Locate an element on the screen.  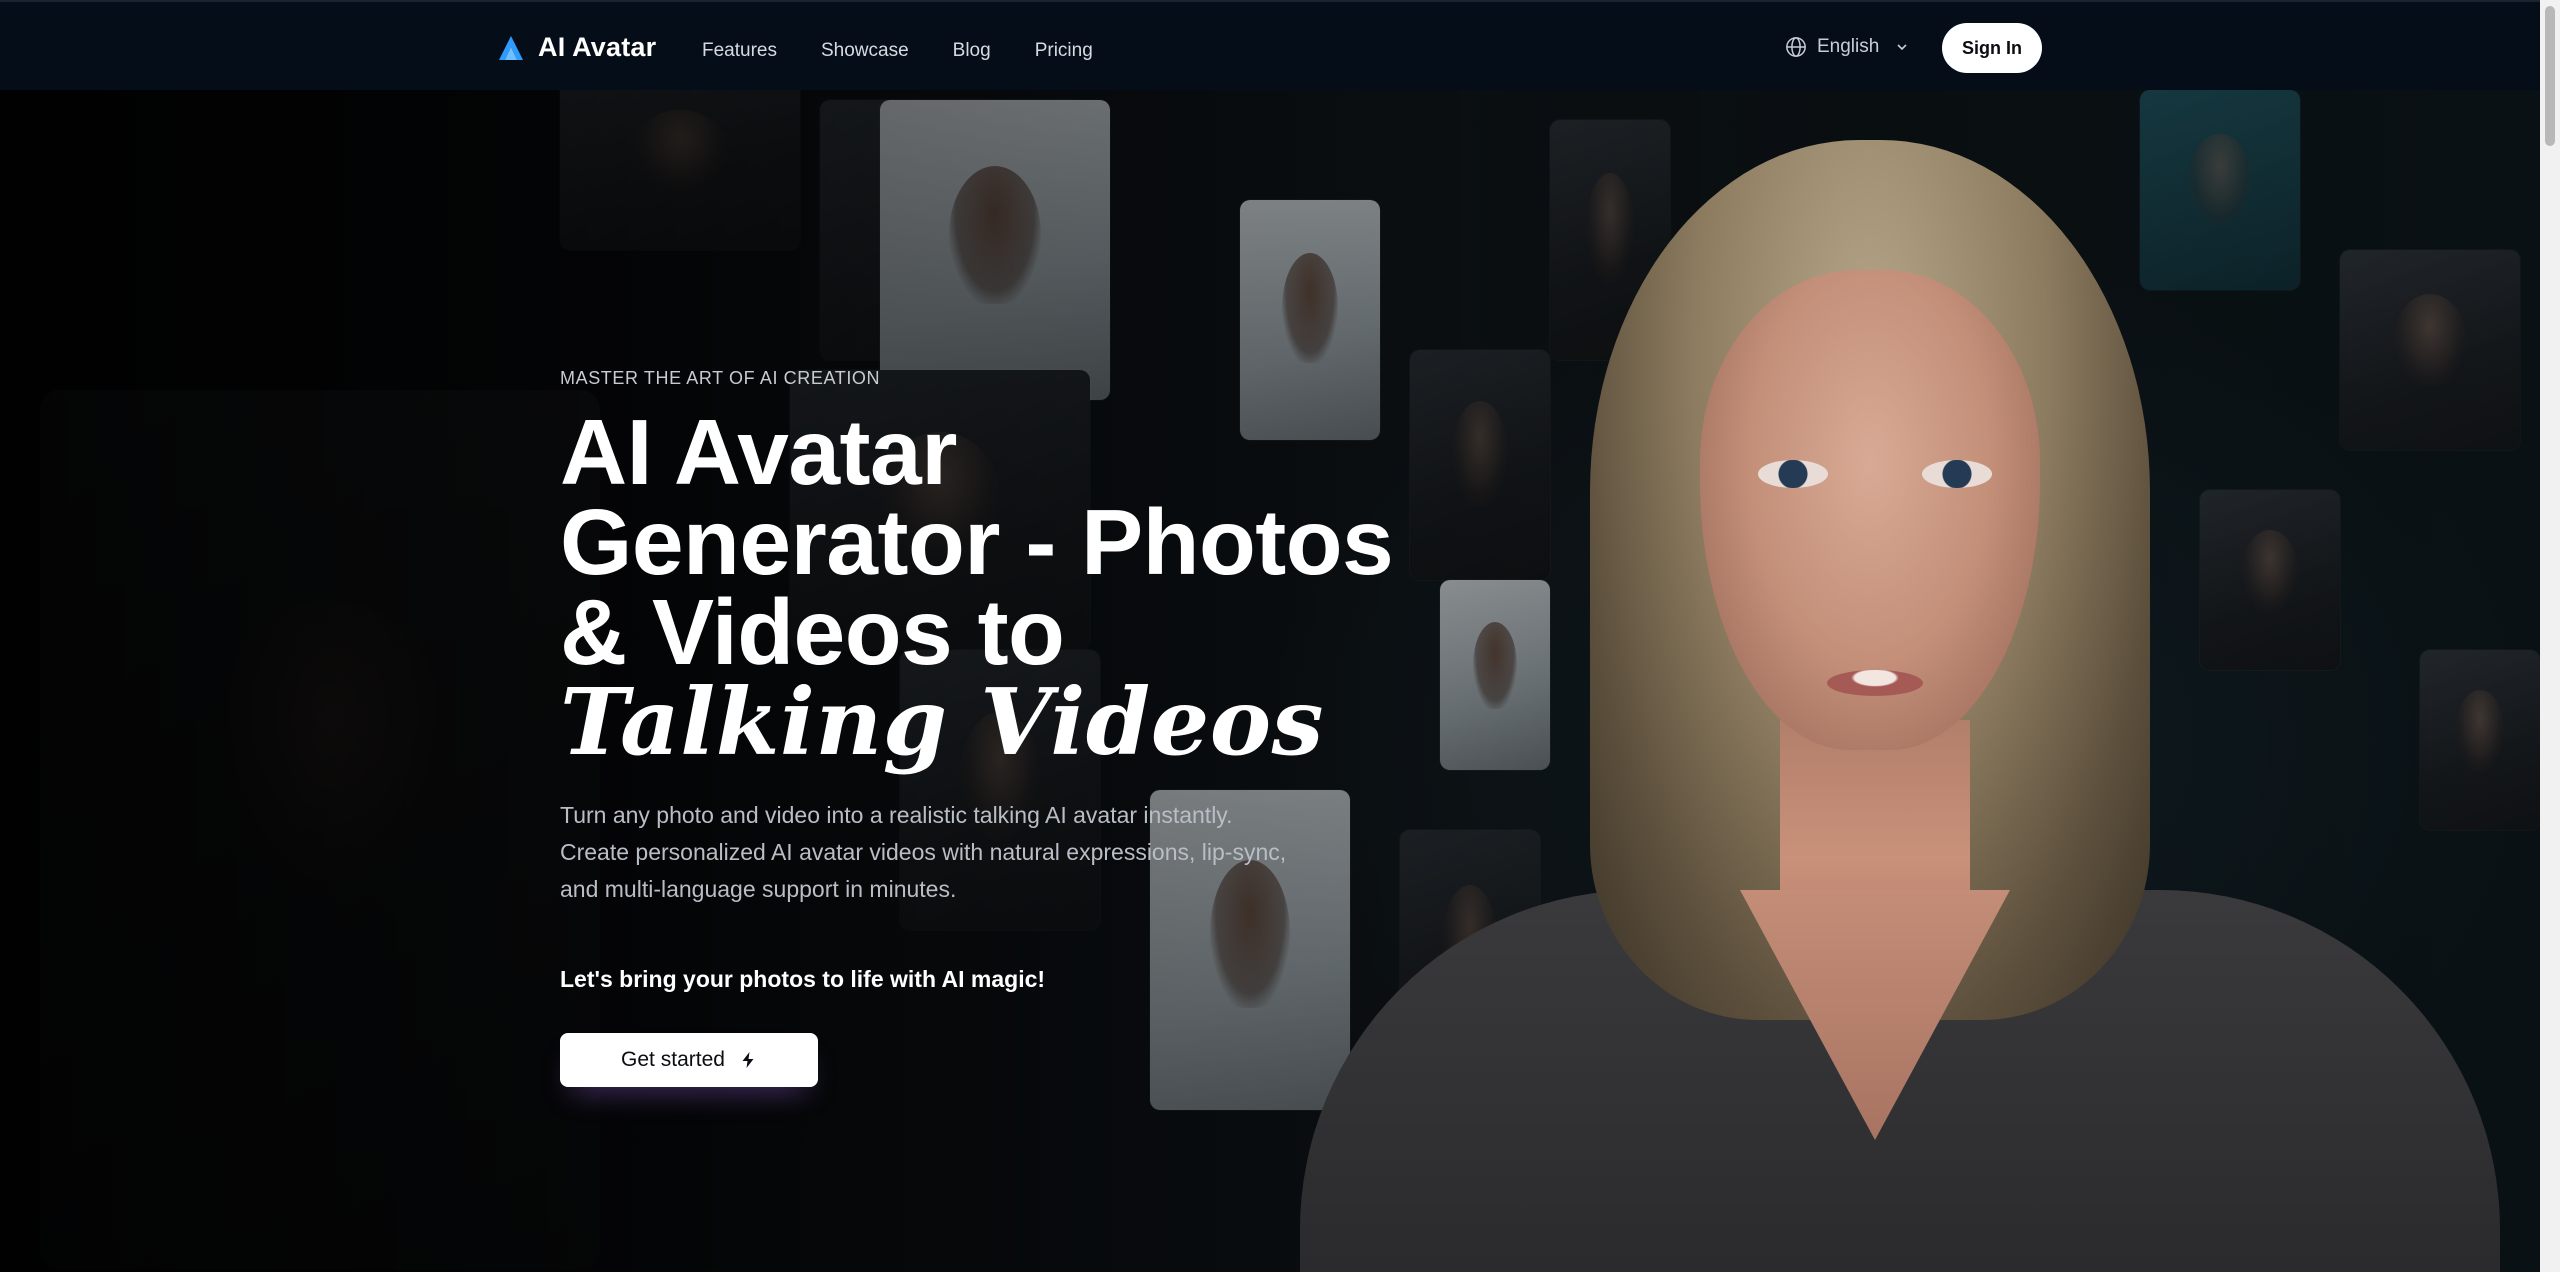
language-label: English is located at coordinates (1848, 47).